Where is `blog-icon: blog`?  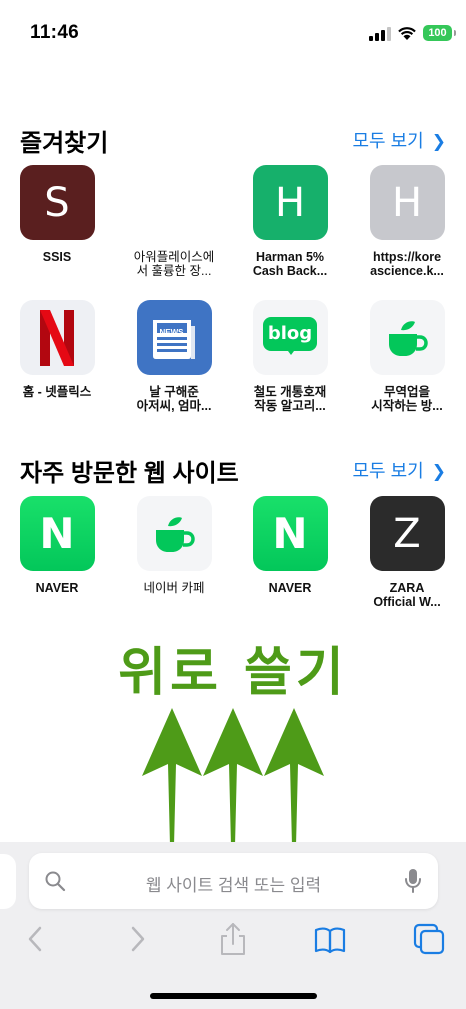
blog-icon: blog is located at coordinates (290, 337).